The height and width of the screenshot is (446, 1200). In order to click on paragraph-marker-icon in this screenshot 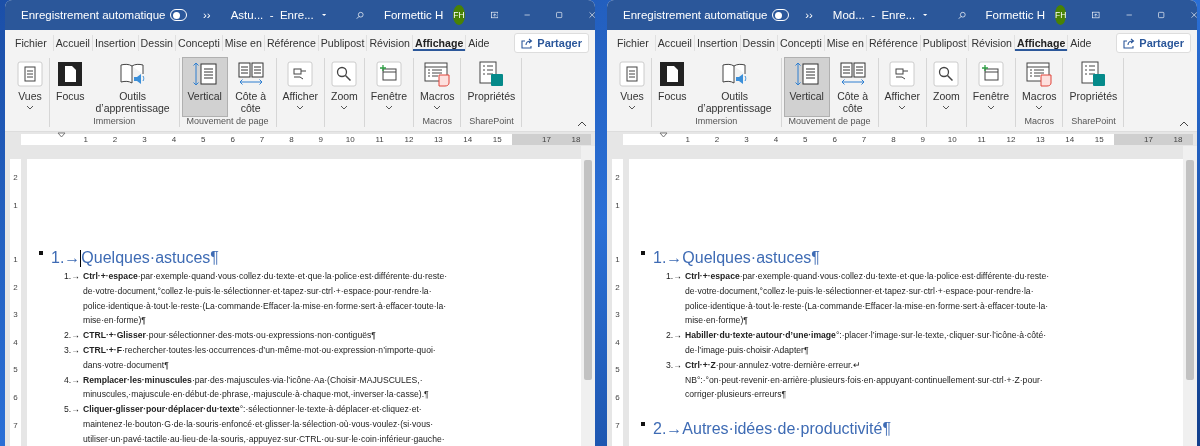, I will do `click(41, 253)`.